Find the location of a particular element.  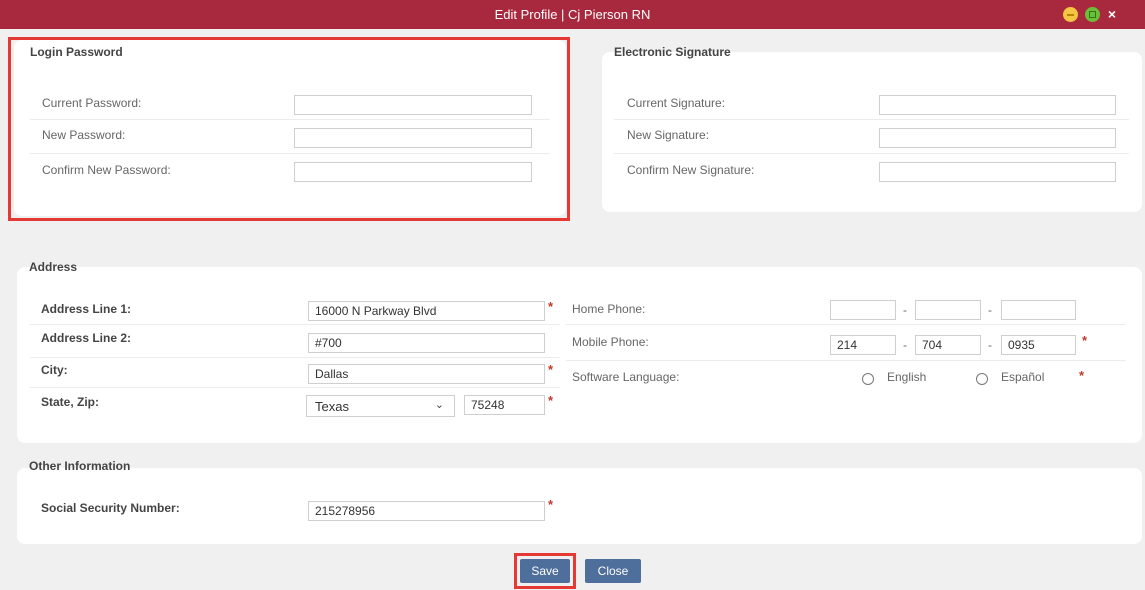

other-information-panel is located at coordinates (579, 506).